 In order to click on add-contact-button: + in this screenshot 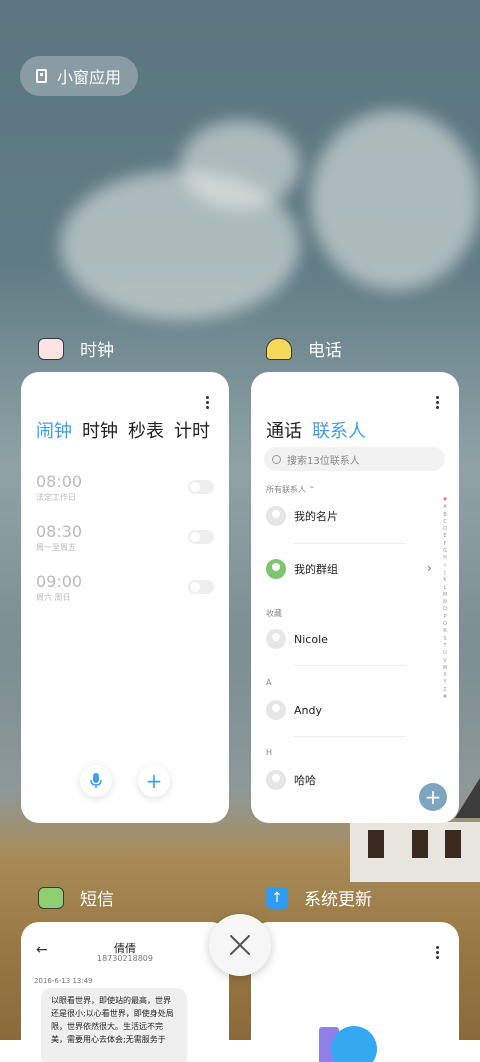, I will do `click(433, 797)`.